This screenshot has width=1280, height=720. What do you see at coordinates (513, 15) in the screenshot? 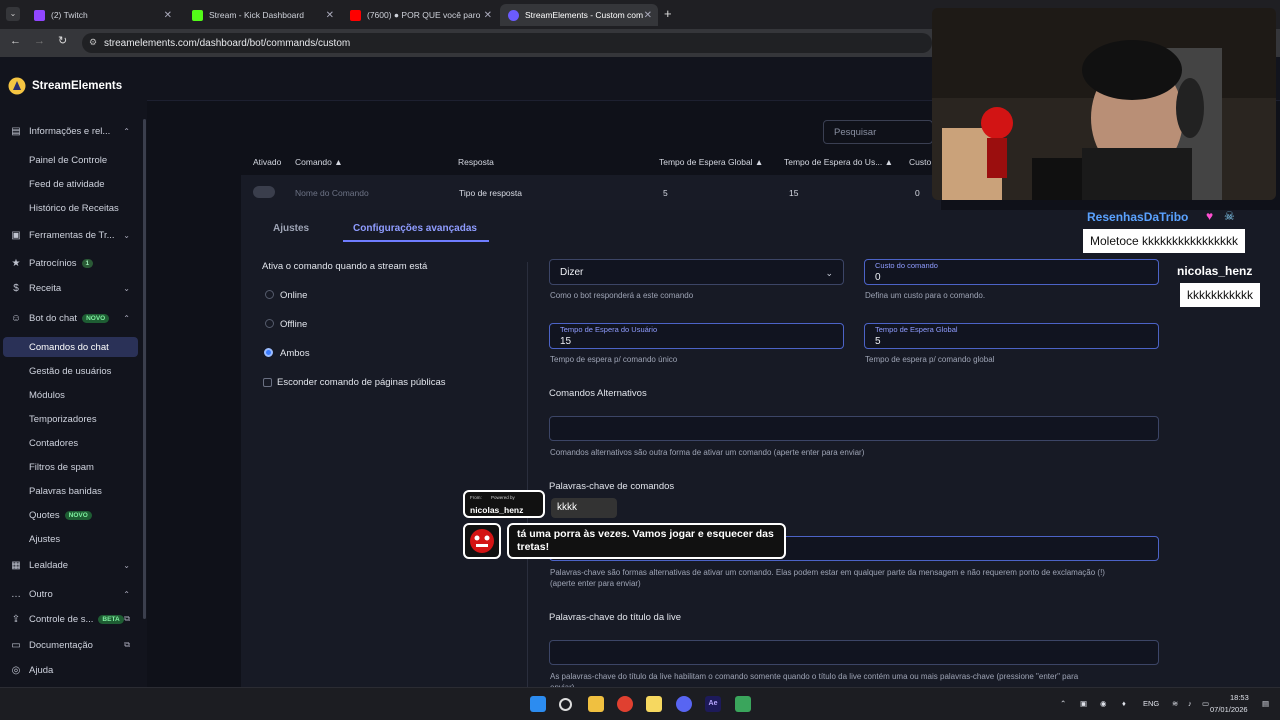
I see `streamelements-icon` at bounding box center [513, 15].